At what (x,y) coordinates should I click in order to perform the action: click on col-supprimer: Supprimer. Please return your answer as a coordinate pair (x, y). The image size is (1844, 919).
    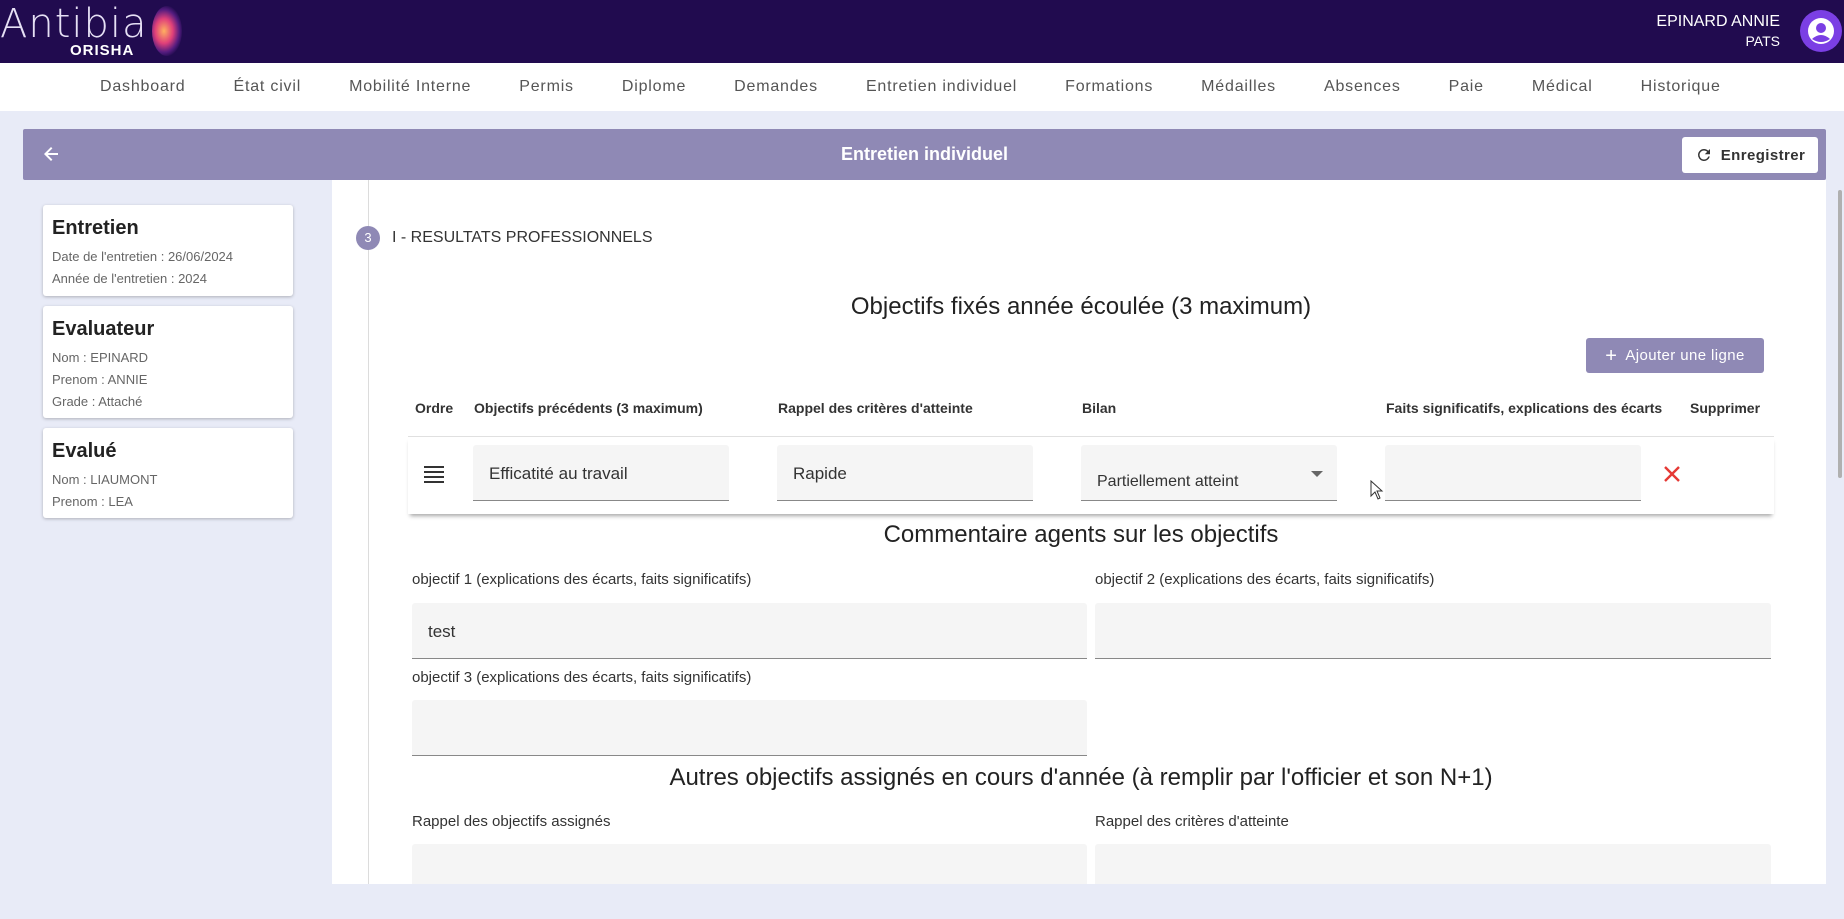
    Looking at the image, I should click on (1725, 408).